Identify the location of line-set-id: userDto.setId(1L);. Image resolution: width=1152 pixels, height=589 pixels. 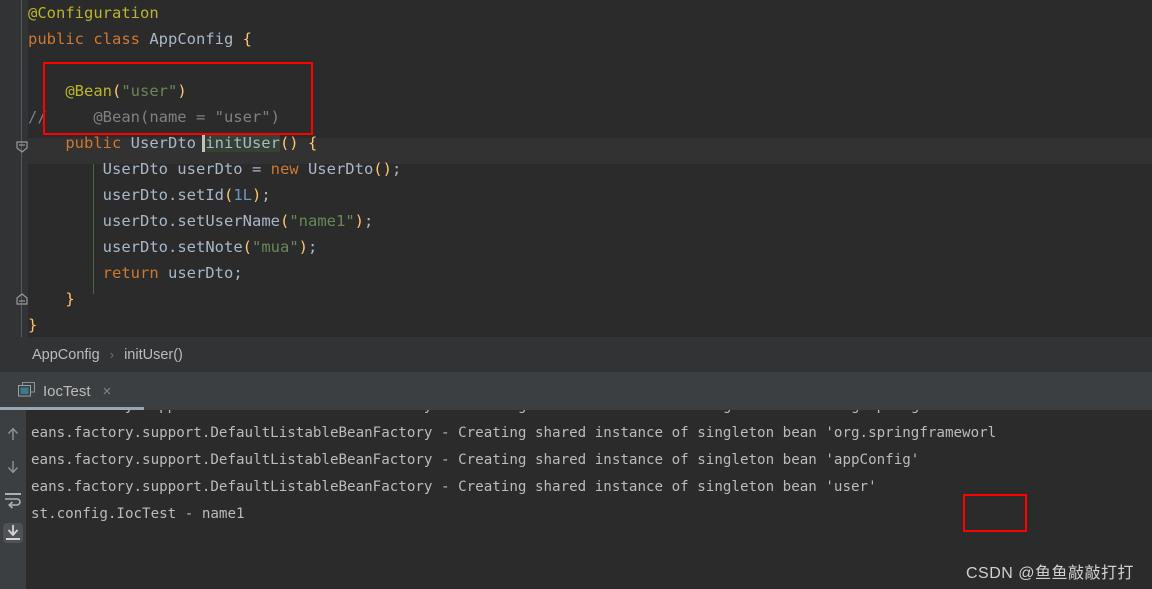
(590, 195).